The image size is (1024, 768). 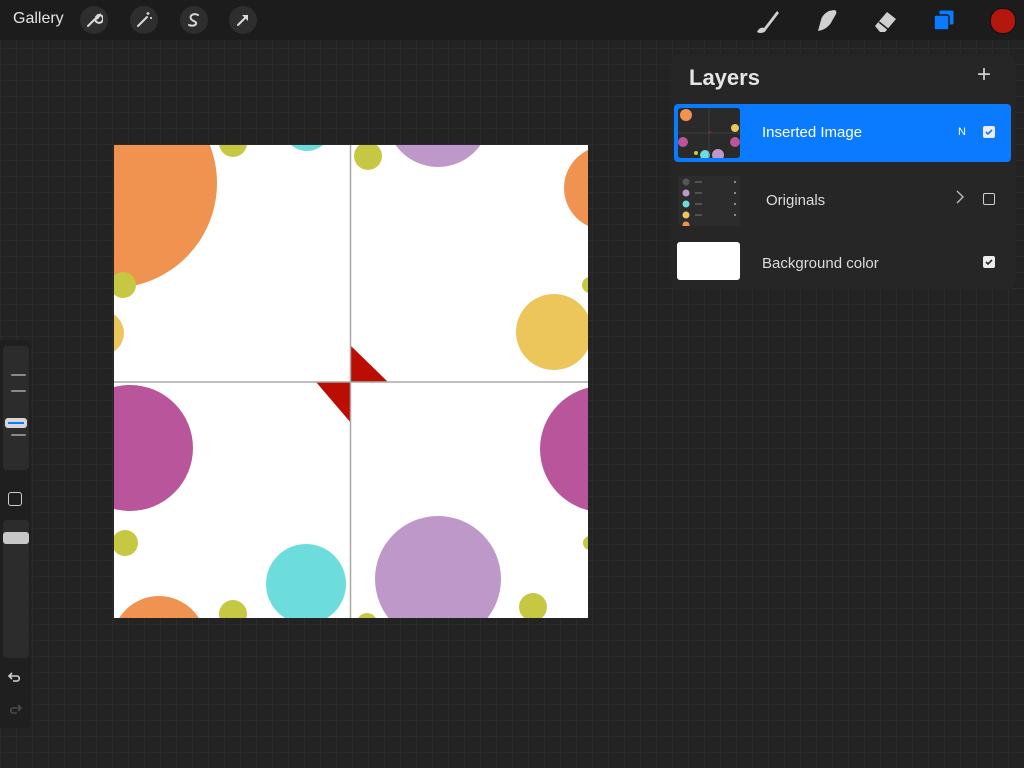 I want to click on layer-name: Inserted Image, so click(x=812, y=132).